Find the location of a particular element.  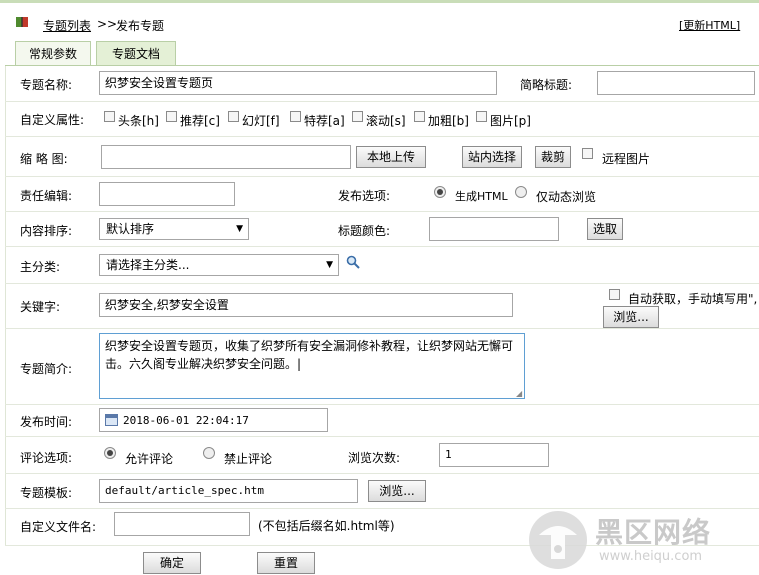

watermark: 黑区网络 www.heiqu.com is located at coordinates (642, 540).